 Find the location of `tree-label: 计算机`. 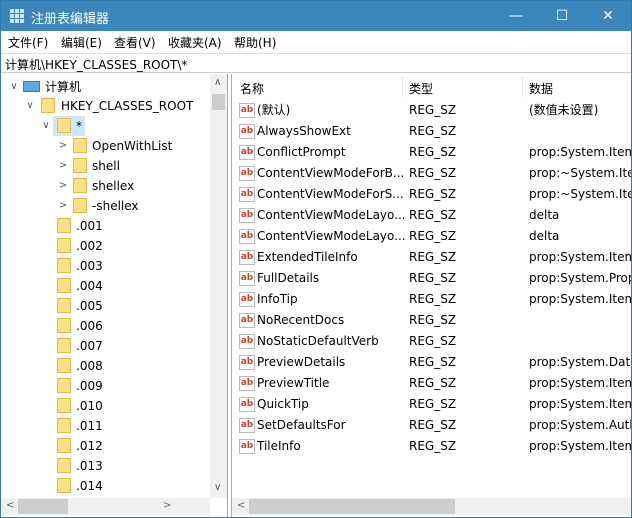

tree-label: 计算机 is located at coordinates (63, 87).